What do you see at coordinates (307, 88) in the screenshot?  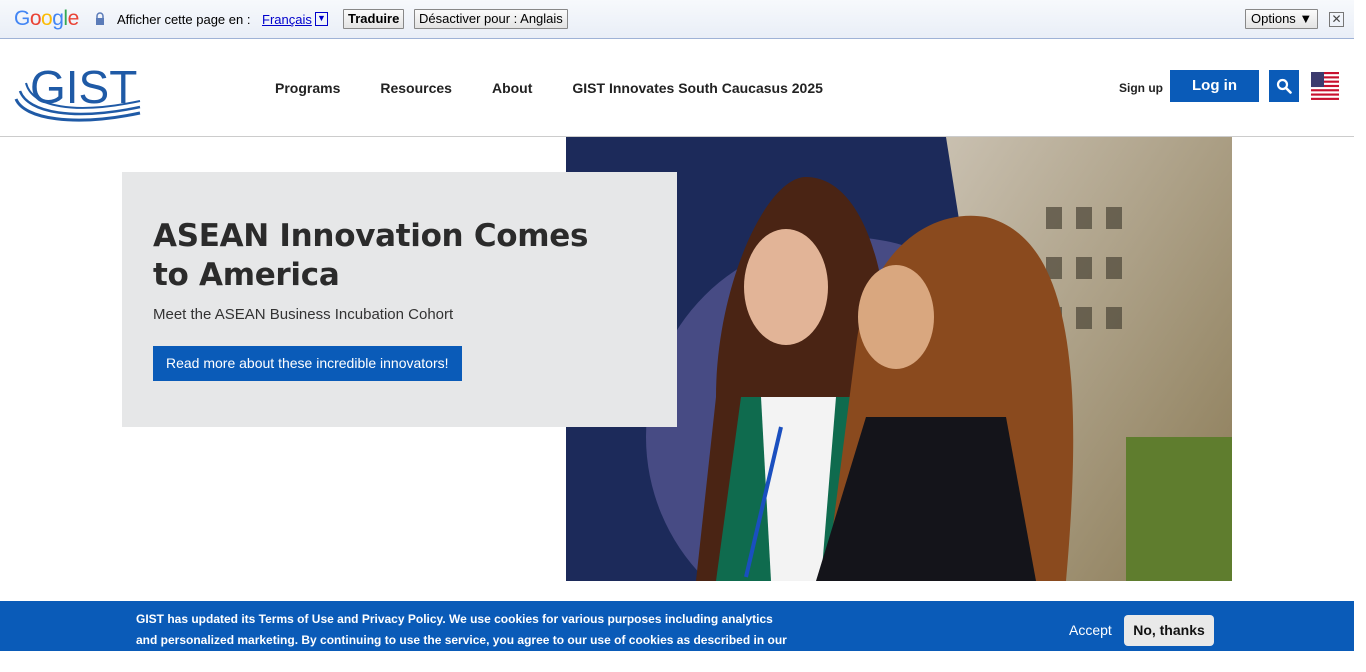 I see `nav-programs: Programs` at bounding box center [307, 88].